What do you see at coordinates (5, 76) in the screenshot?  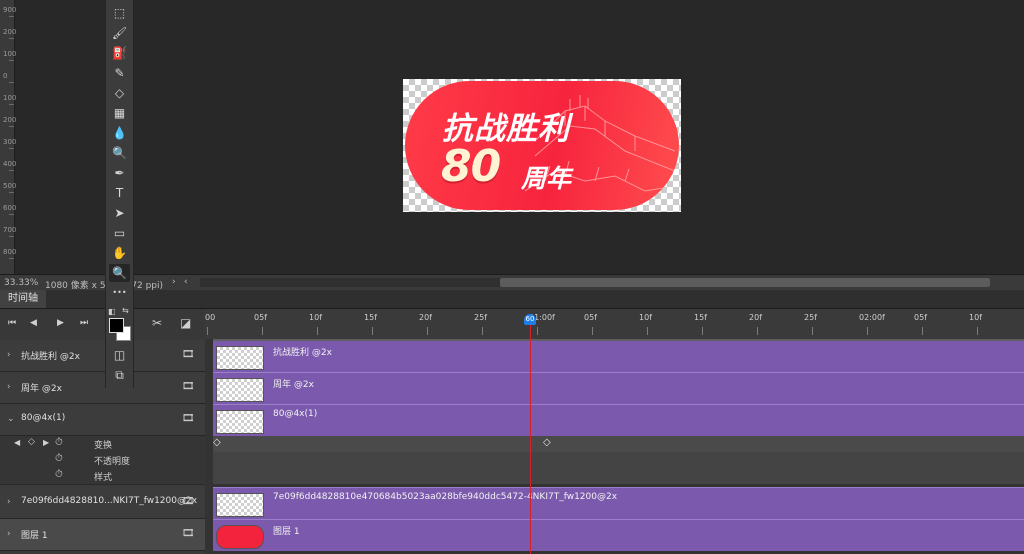 I see `ruler-label: 0` at bounding box center [5, 76].